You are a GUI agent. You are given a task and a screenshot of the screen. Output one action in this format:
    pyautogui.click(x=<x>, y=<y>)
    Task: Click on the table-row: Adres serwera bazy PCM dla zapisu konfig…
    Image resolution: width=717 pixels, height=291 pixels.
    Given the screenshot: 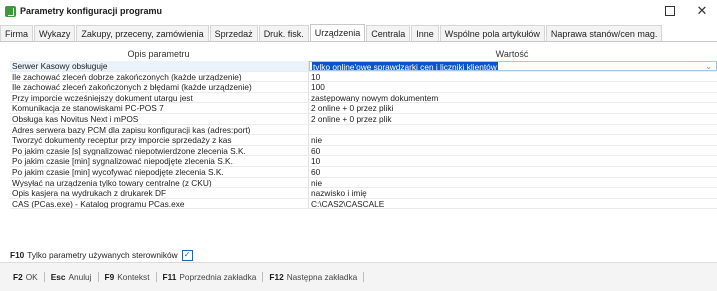 What is the action you would take?
    pyautogui.click(x=363, y=130)
    